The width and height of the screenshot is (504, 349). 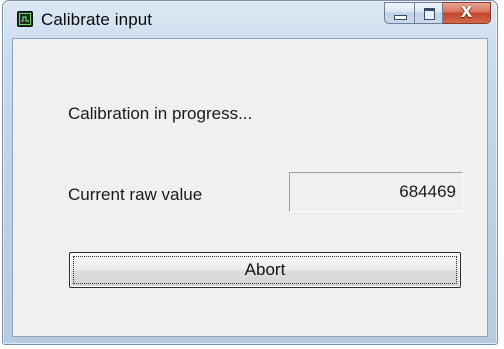 I want to click on close-button: X, so click(x=467, y=13).